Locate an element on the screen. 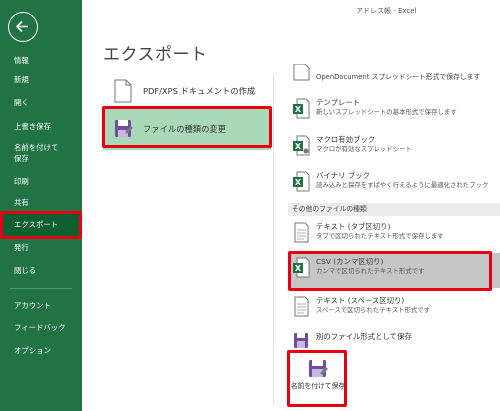  nav-share: 共有 is located at coordinates (41, 203).